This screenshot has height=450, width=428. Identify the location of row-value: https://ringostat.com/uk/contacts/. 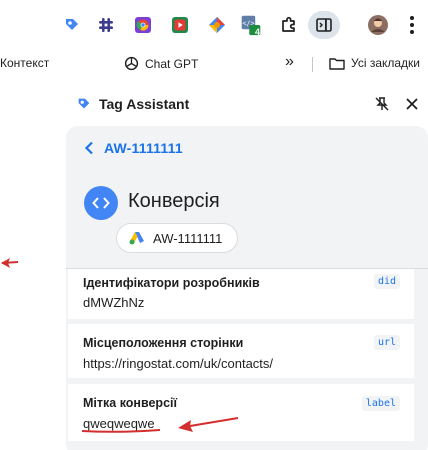
(178, 363).